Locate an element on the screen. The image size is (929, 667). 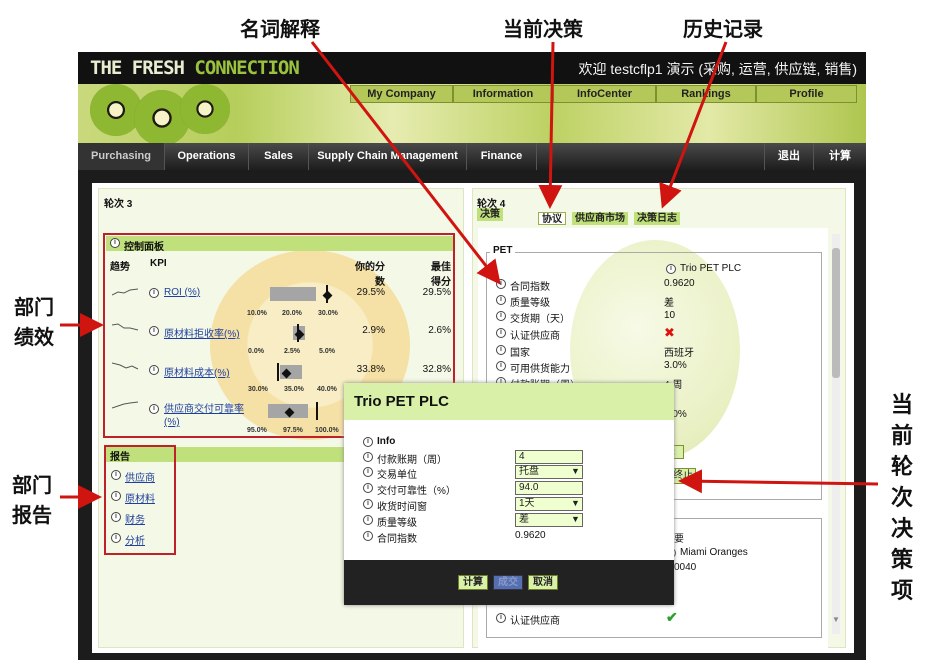
kpi-link-roi: ROI (%) is located at coordinates (182, 292).